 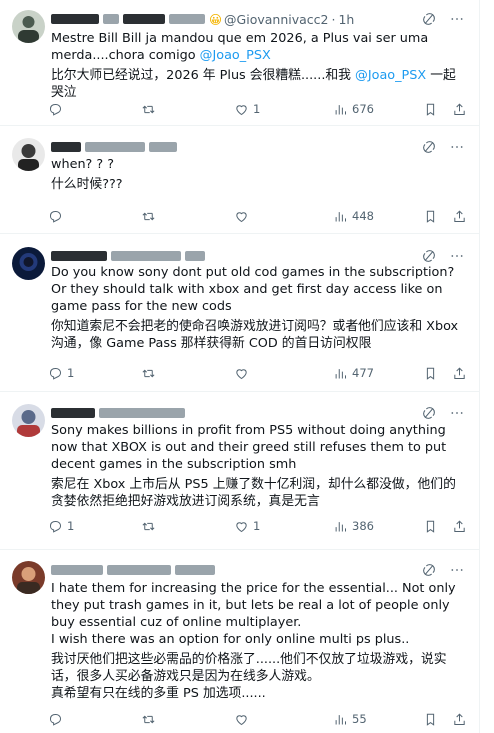 What do you see at coordinates (276, 19) in the screenshot?
I see `user-handle: @Giovannivacc2` at bounding box center [276, 19].